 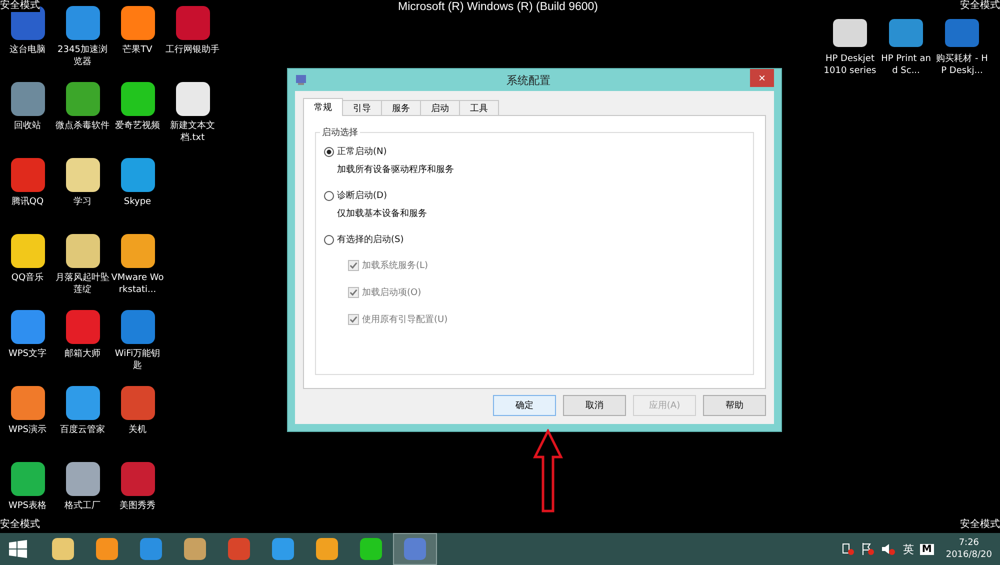 I want to click on tab: 引导, so click(x=362, y=107).